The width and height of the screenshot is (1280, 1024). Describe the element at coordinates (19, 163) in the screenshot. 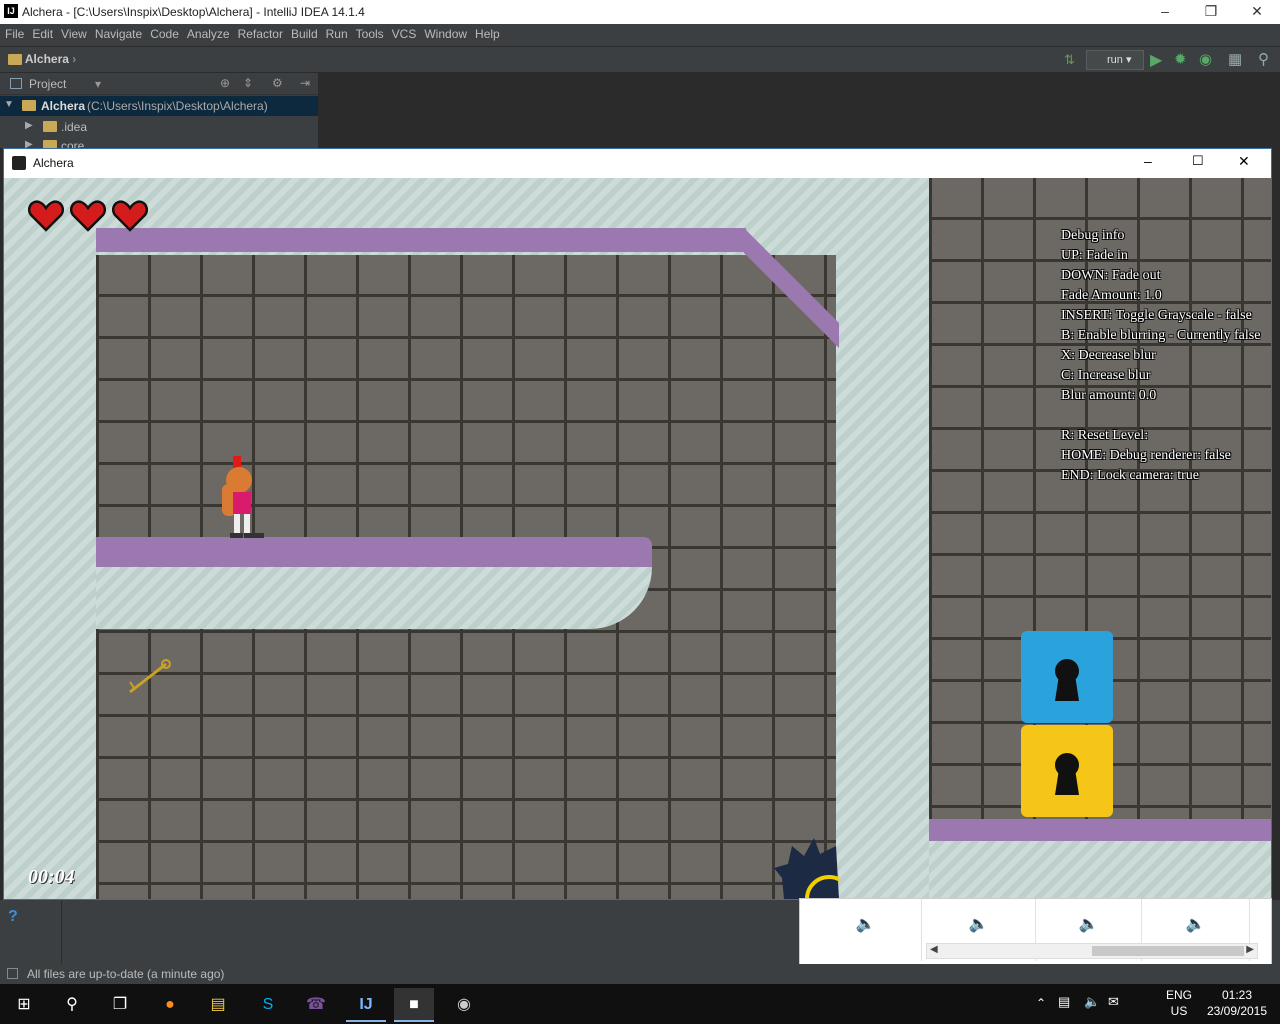

I see `libgdx-icon` at that location.